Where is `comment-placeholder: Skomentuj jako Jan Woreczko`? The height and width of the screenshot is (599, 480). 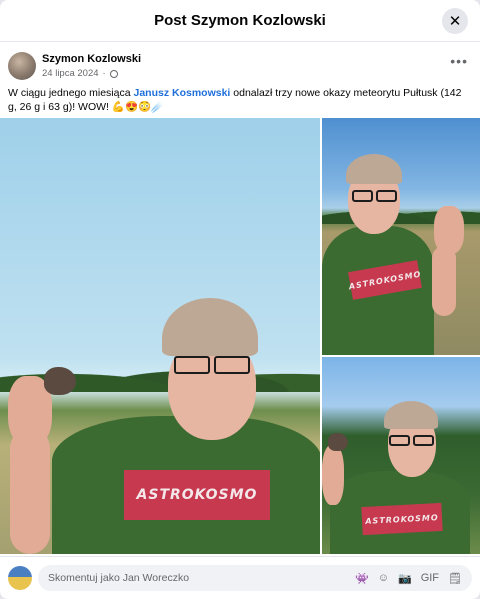 comment-placeholder: Skomentuj jako Jan Woreczko is located at coordinates (119, 578).